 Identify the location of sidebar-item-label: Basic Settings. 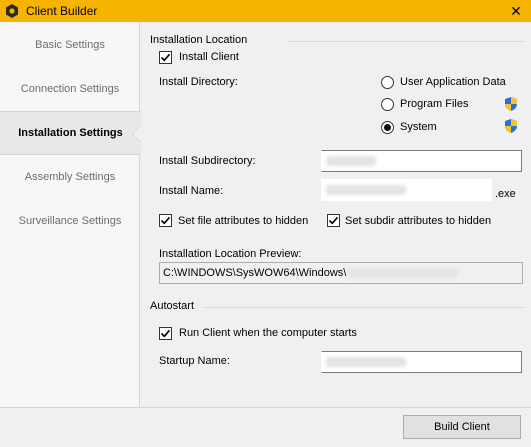
(70, 45).